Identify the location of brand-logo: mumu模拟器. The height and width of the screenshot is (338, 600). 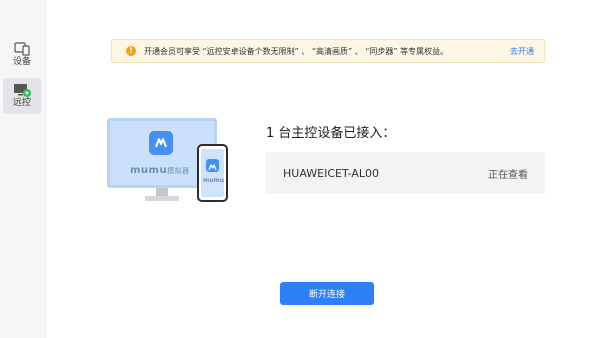
(160, 170).